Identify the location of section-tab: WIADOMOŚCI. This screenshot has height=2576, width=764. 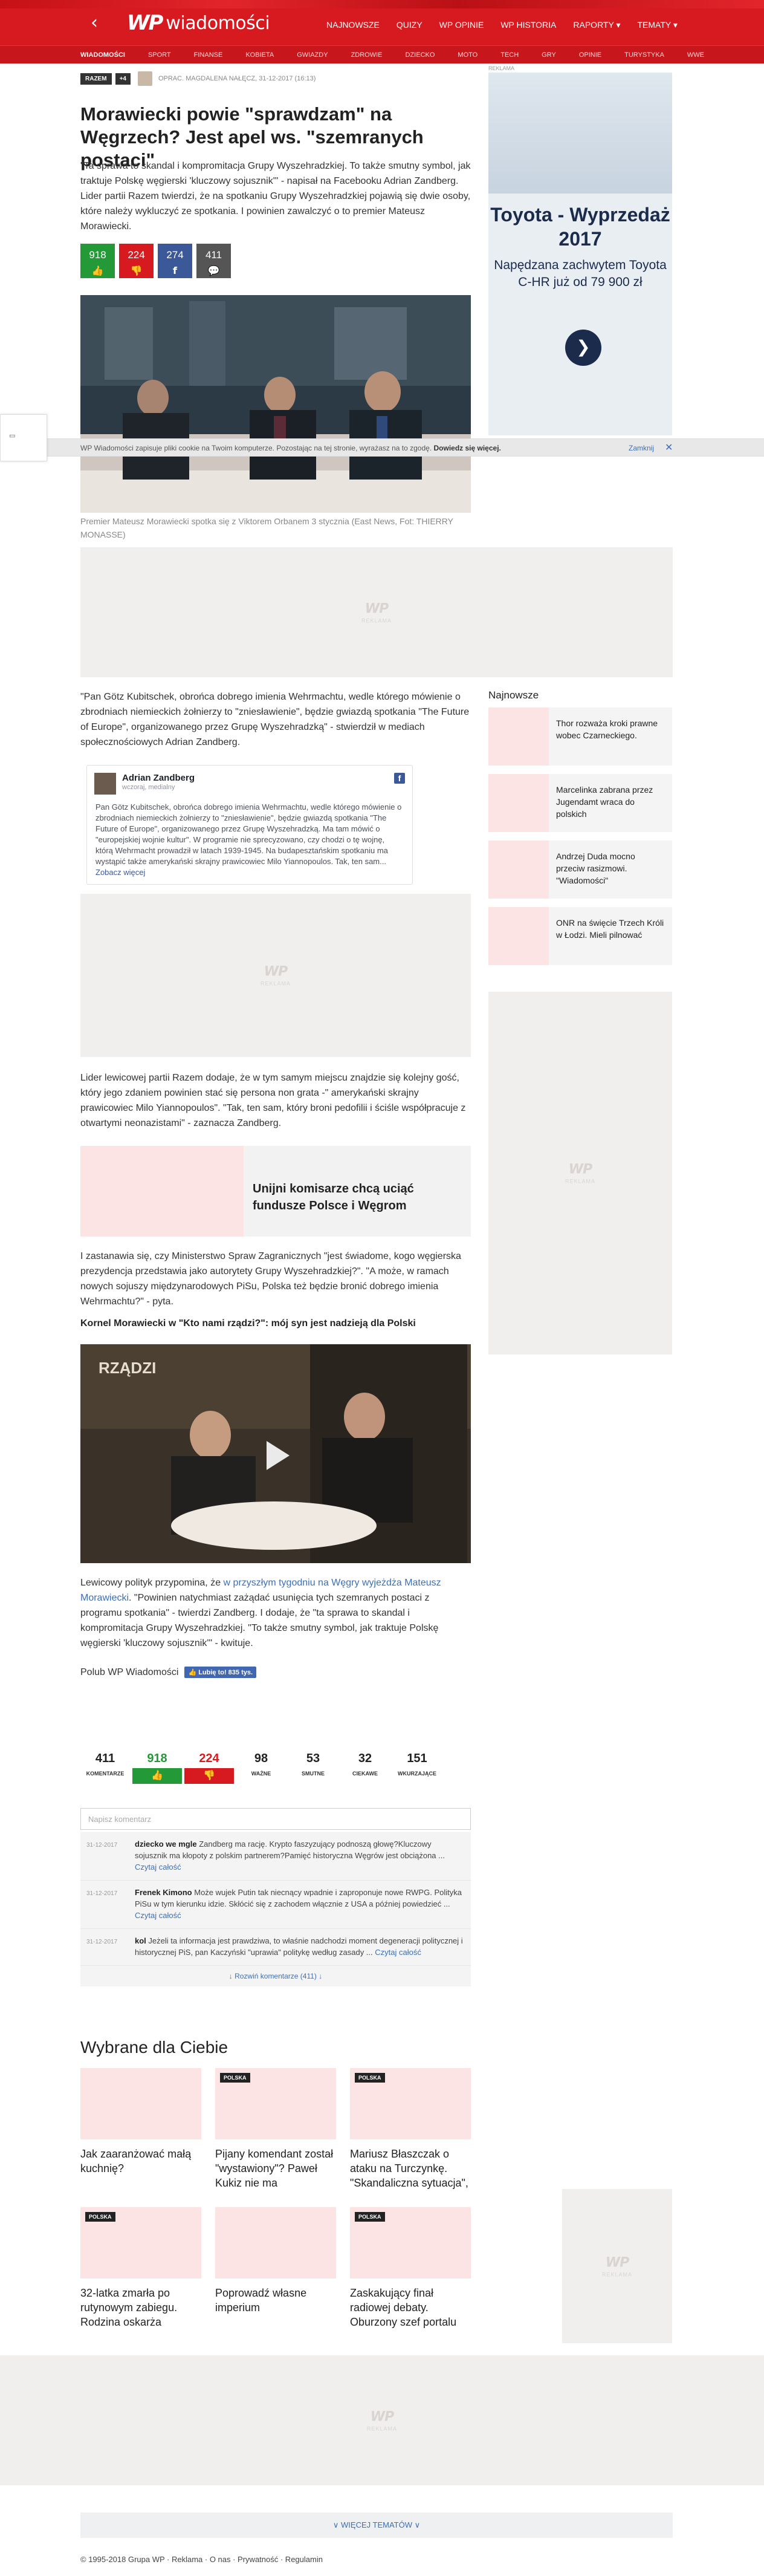
(102, 55).